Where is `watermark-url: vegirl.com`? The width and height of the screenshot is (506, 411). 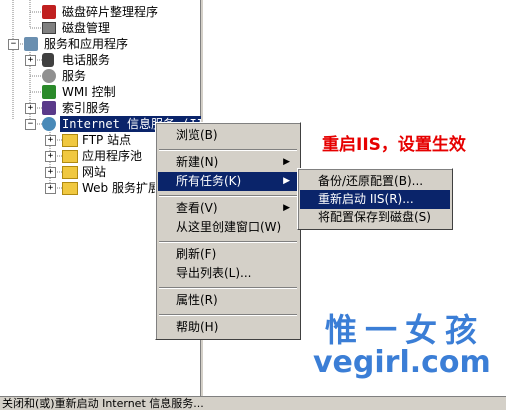
watermark-url: vegirl.com is located at coordinates (402, 362).